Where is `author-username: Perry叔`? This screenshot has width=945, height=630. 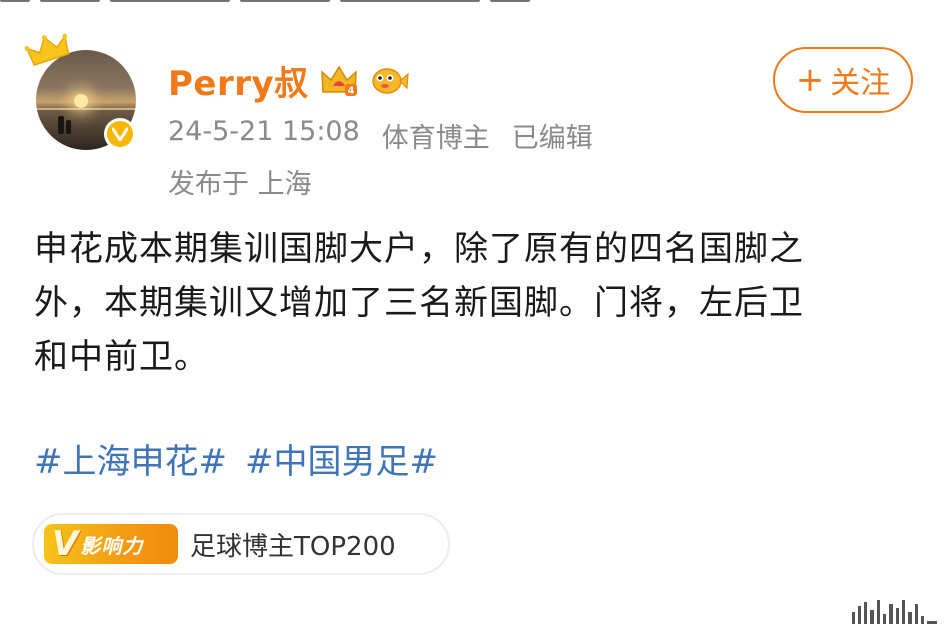 author-username: Perry叔 is located at coordinates (238, 80).